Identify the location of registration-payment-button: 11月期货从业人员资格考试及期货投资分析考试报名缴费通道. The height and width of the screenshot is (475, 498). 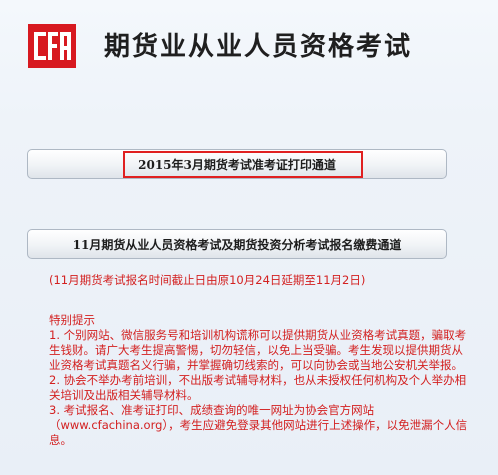
(237, 244).